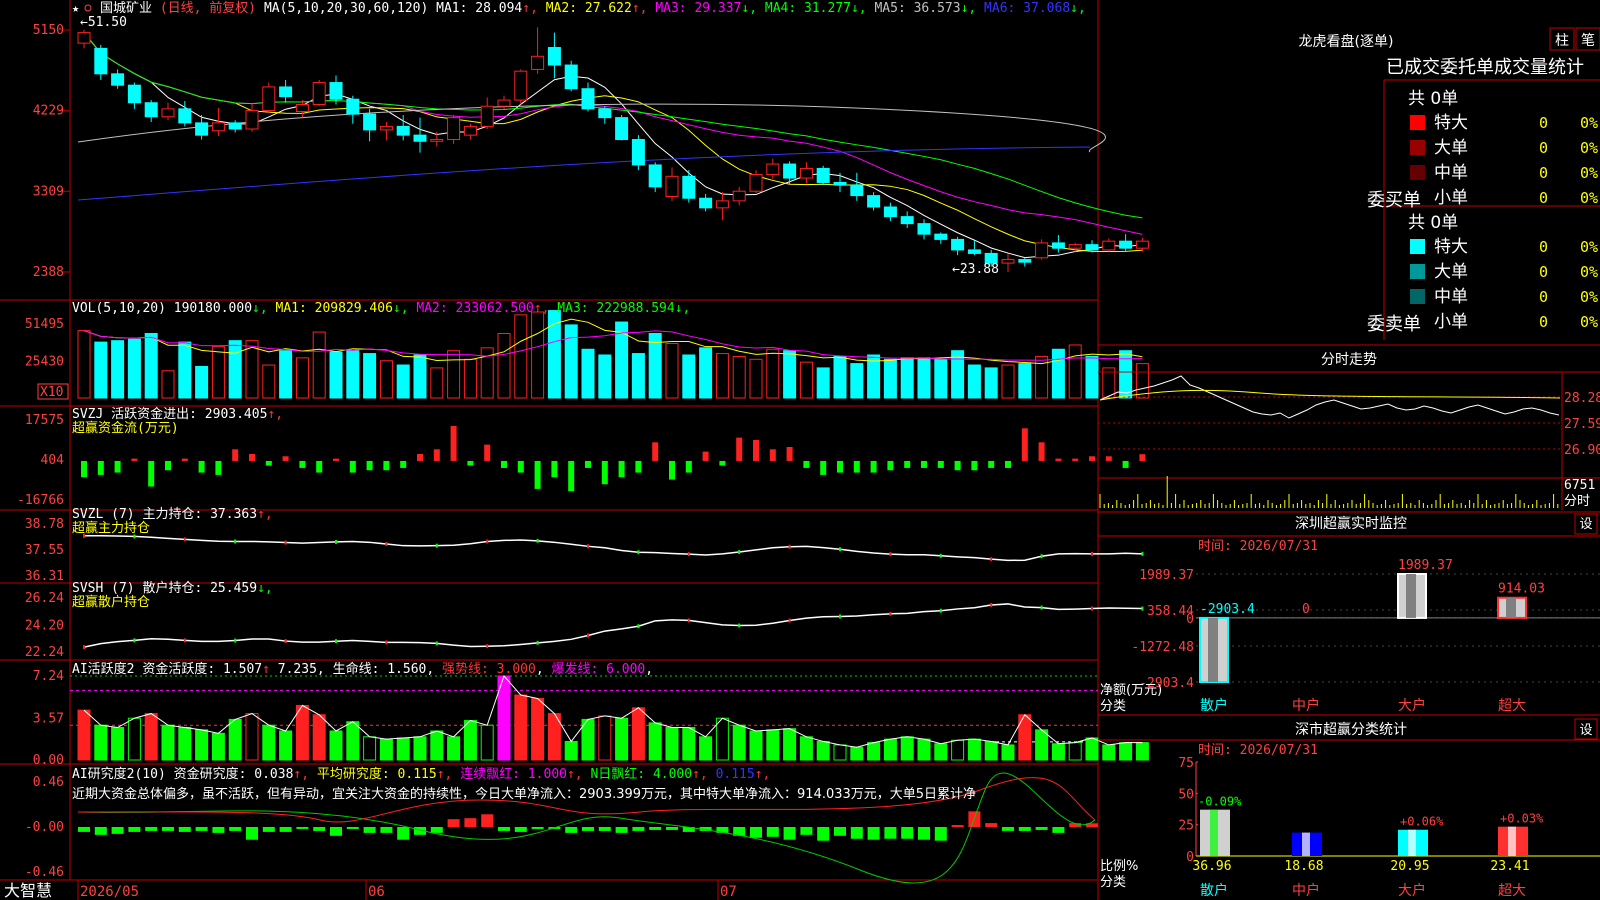 This screenshot has width=1600, height=900. Describe the element at coordinates (1588, 41) in the screenshot. I see `lhb-tab-bi: 笔` at that location.